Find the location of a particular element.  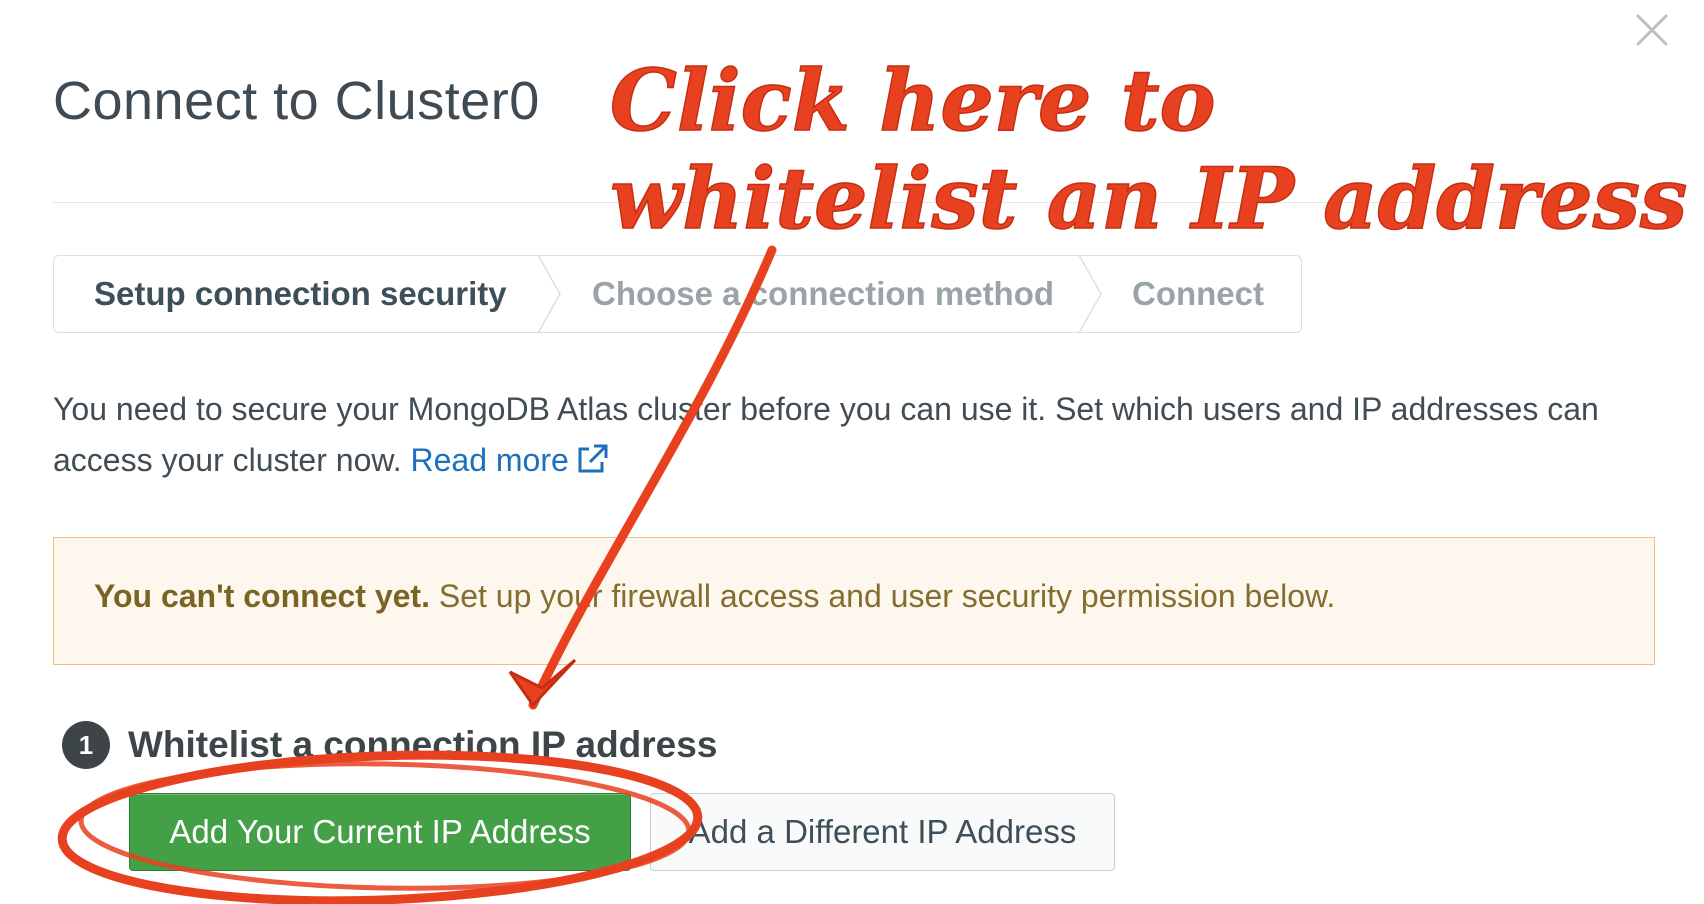

annotation-line-1: Click here to is located at coordinates (913, 100).